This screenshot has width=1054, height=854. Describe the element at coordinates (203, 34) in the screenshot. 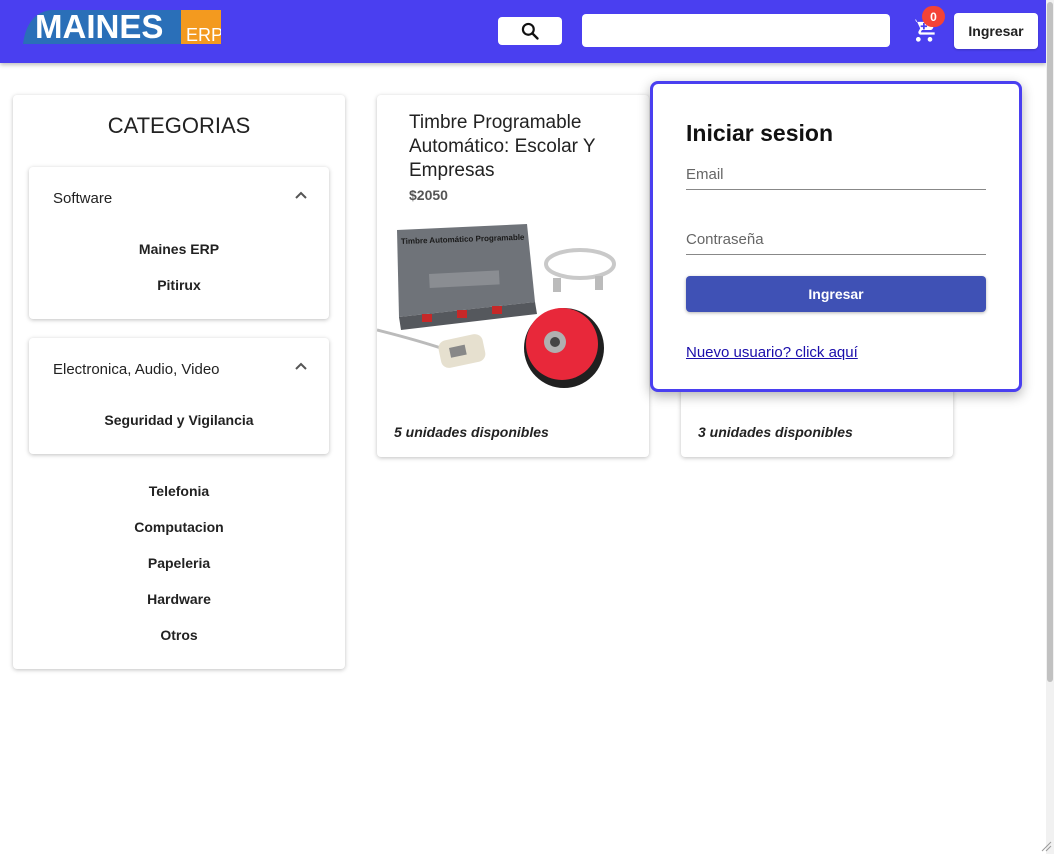

I see `logo-sub-text: ERP` at that location.